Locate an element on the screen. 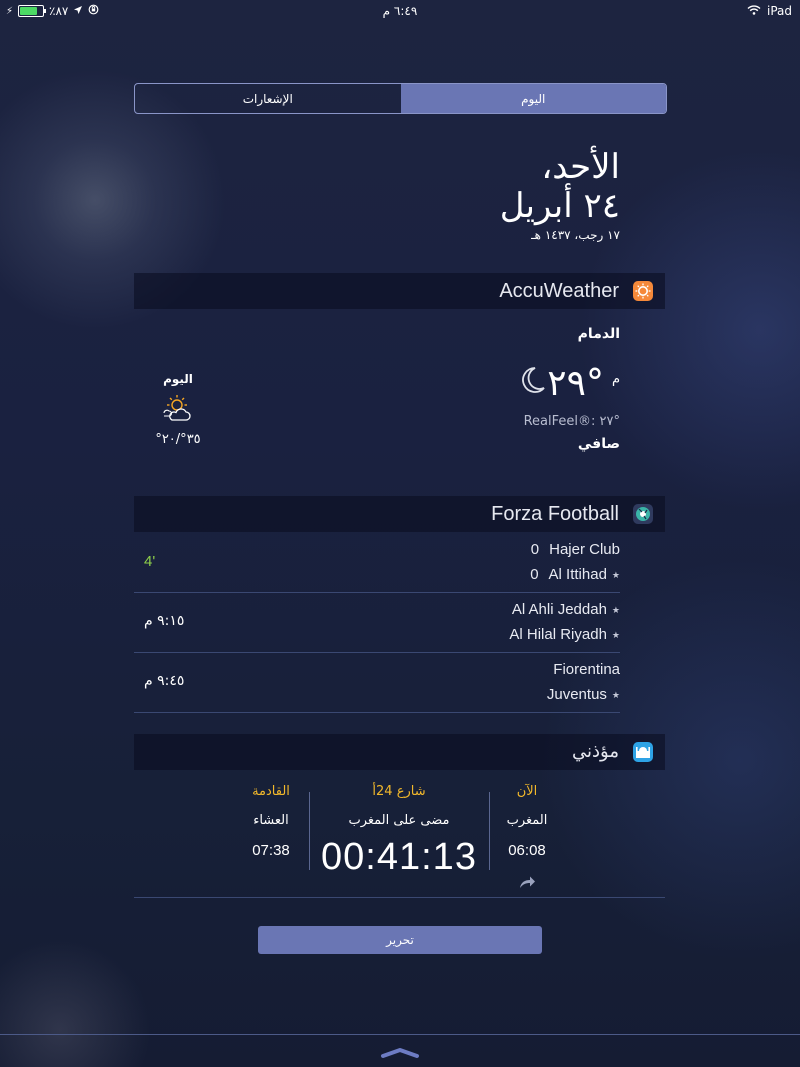 This screenshot has height=1067, width=800. away-team: 0 Al Ittihad ★ is located at coordinates (575, 574).